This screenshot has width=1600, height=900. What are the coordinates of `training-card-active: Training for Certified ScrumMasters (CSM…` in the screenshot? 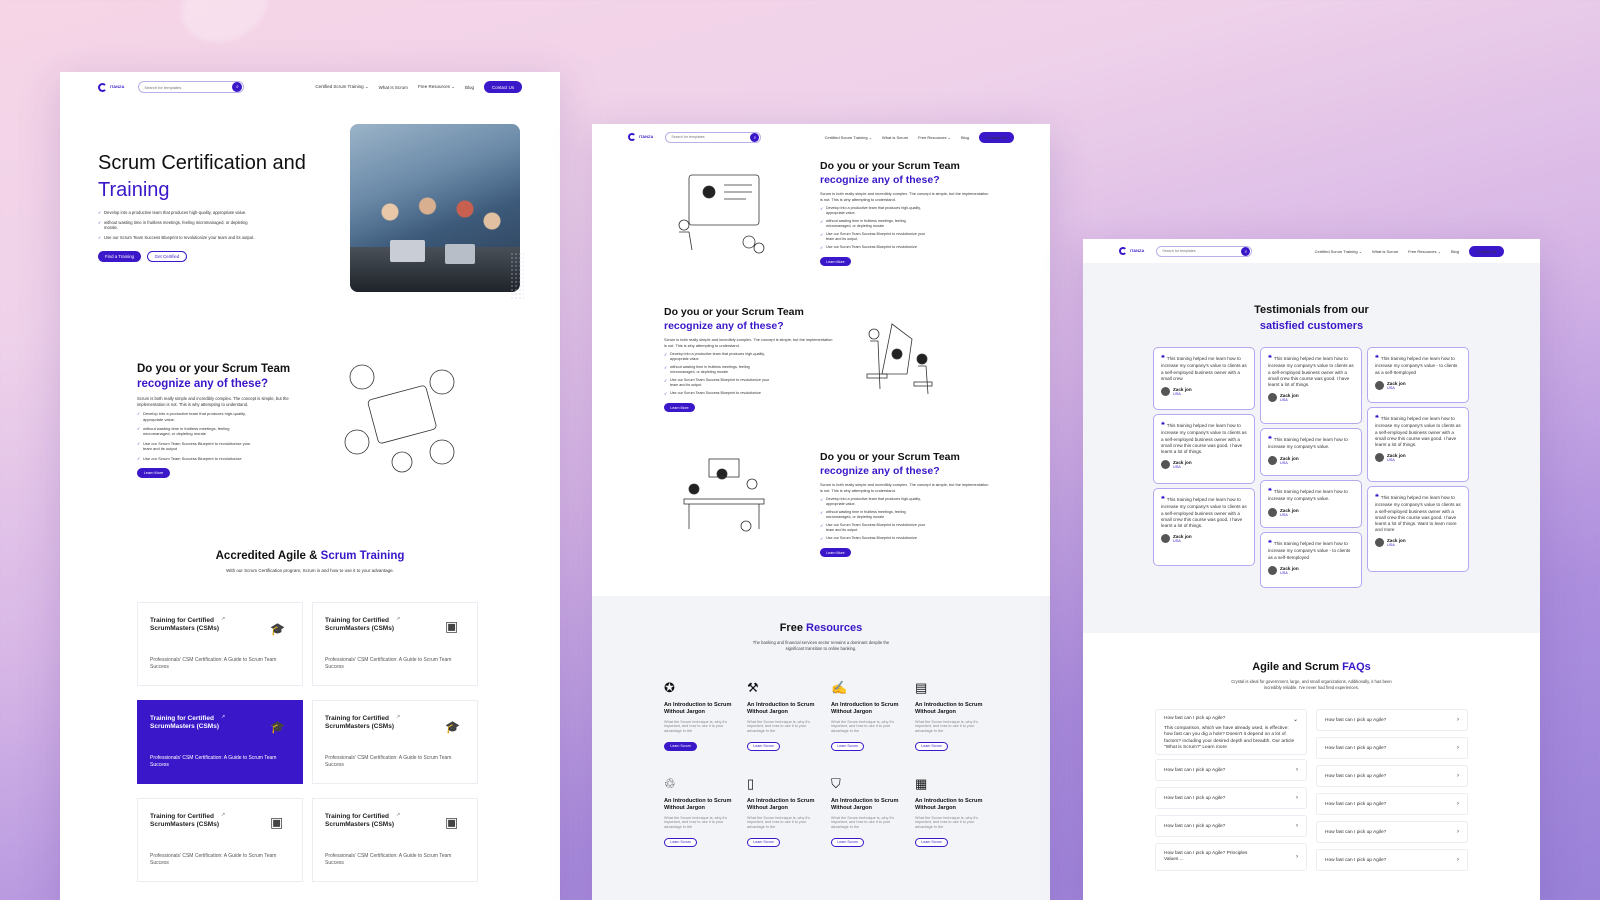 It's located at (220, 742).